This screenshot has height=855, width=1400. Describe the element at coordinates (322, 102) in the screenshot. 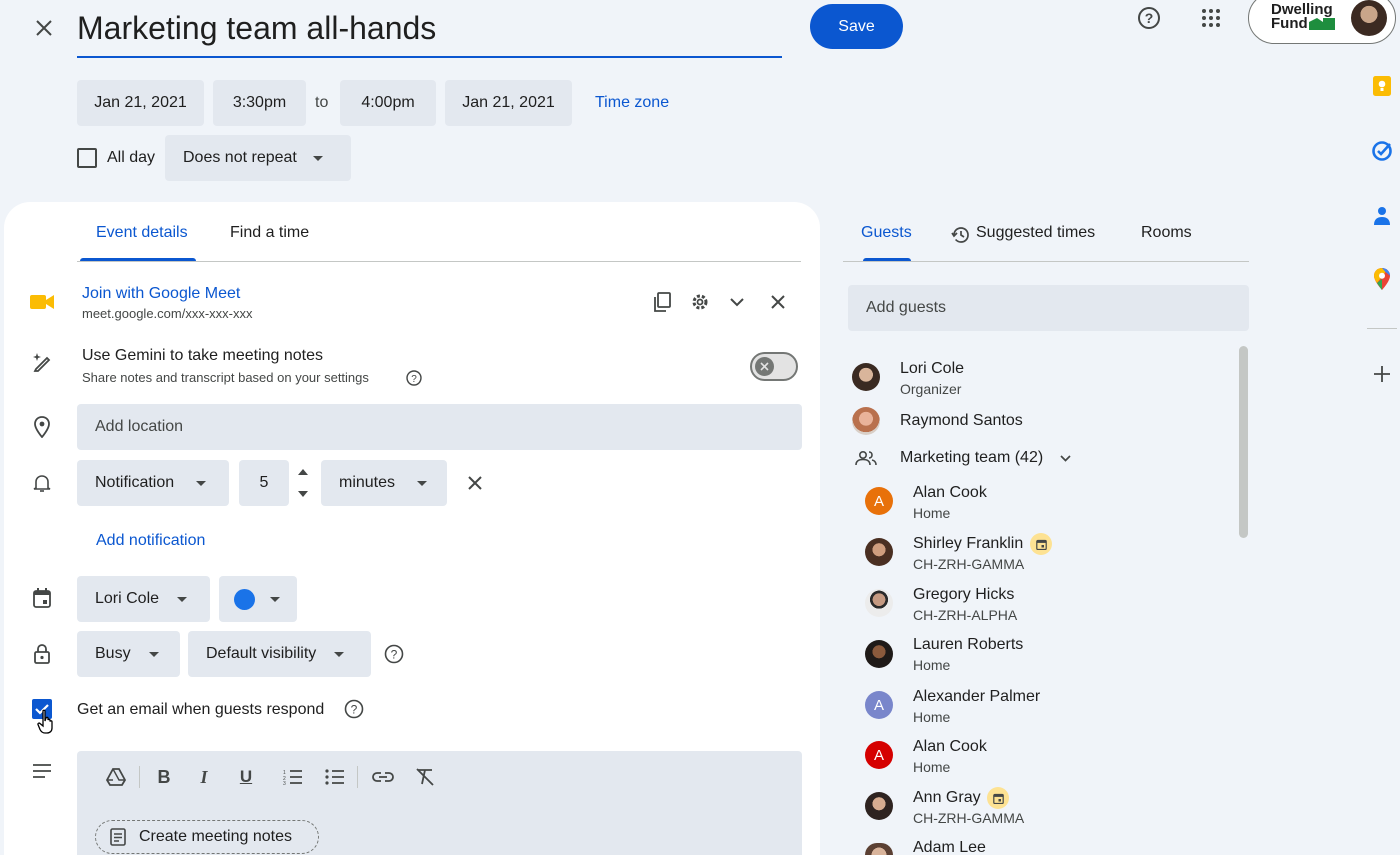

I see `to-label: to` at that location.